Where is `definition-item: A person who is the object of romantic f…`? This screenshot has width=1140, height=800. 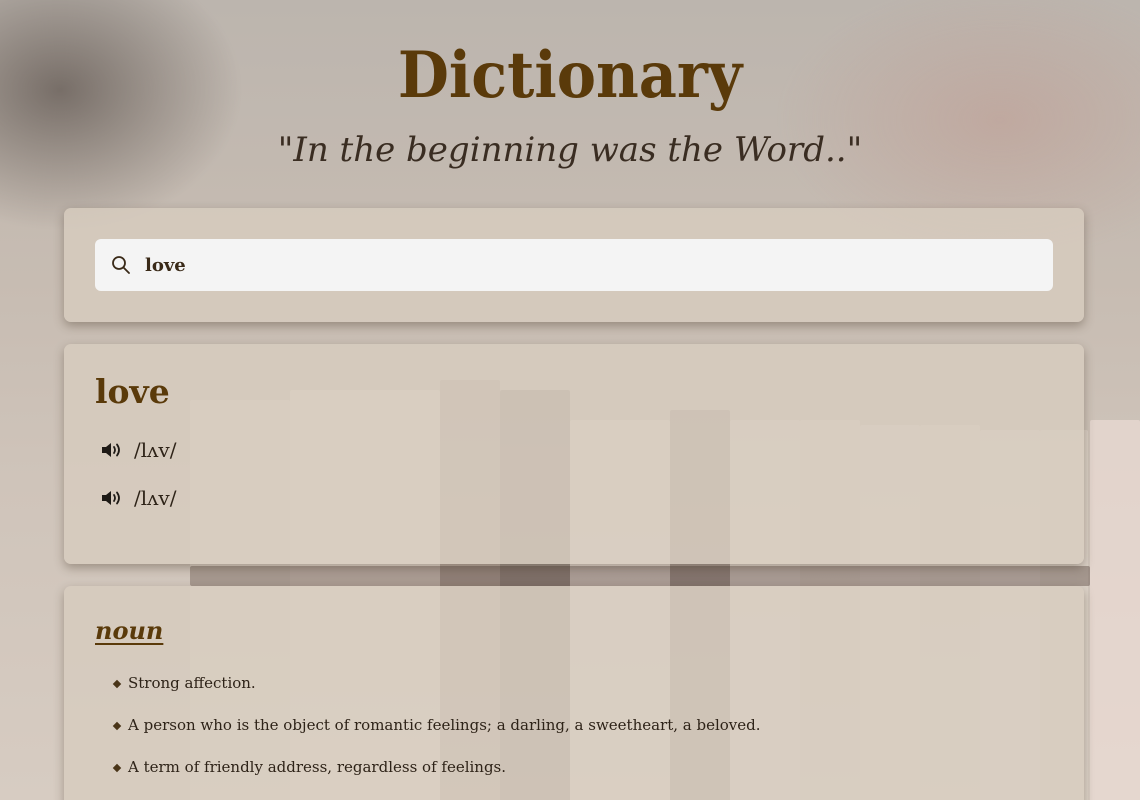
definition-item: A person who is the object of romantic f… is located at coordinates (436, 737).